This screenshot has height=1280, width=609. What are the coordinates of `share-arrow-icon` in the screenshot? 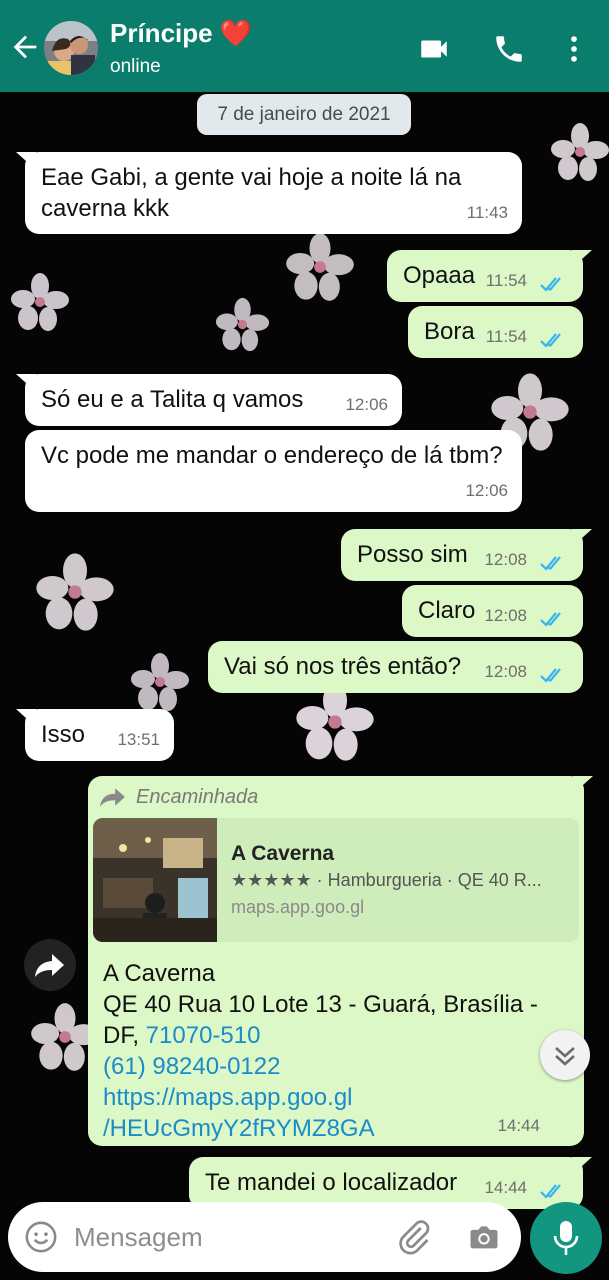 It's located at (49, 965).